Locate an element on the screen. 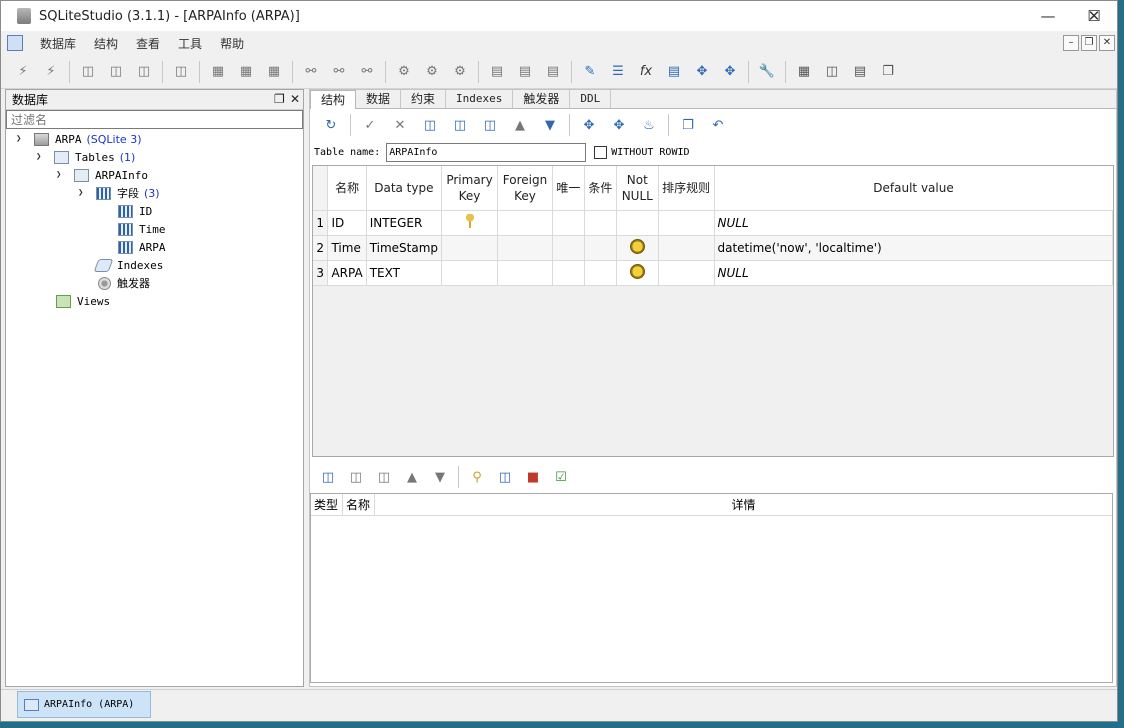 The image size is (1124, 728). menu-structure: 结构 is located at coordinates (106, 43).